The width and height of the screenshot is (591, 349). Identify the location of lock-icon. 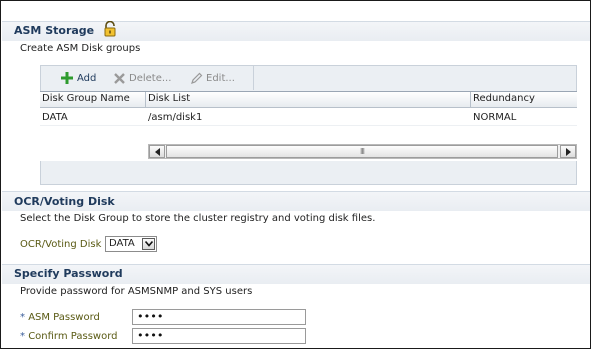
(110, 29).